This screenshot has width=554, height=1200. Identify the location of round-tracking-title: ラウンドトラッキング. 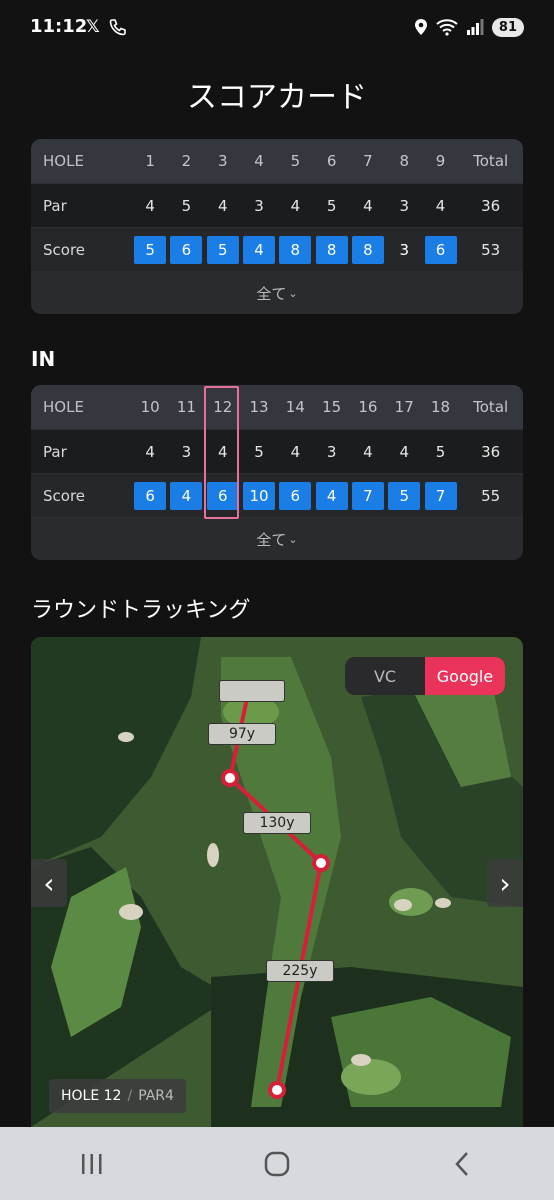
(141, 610).